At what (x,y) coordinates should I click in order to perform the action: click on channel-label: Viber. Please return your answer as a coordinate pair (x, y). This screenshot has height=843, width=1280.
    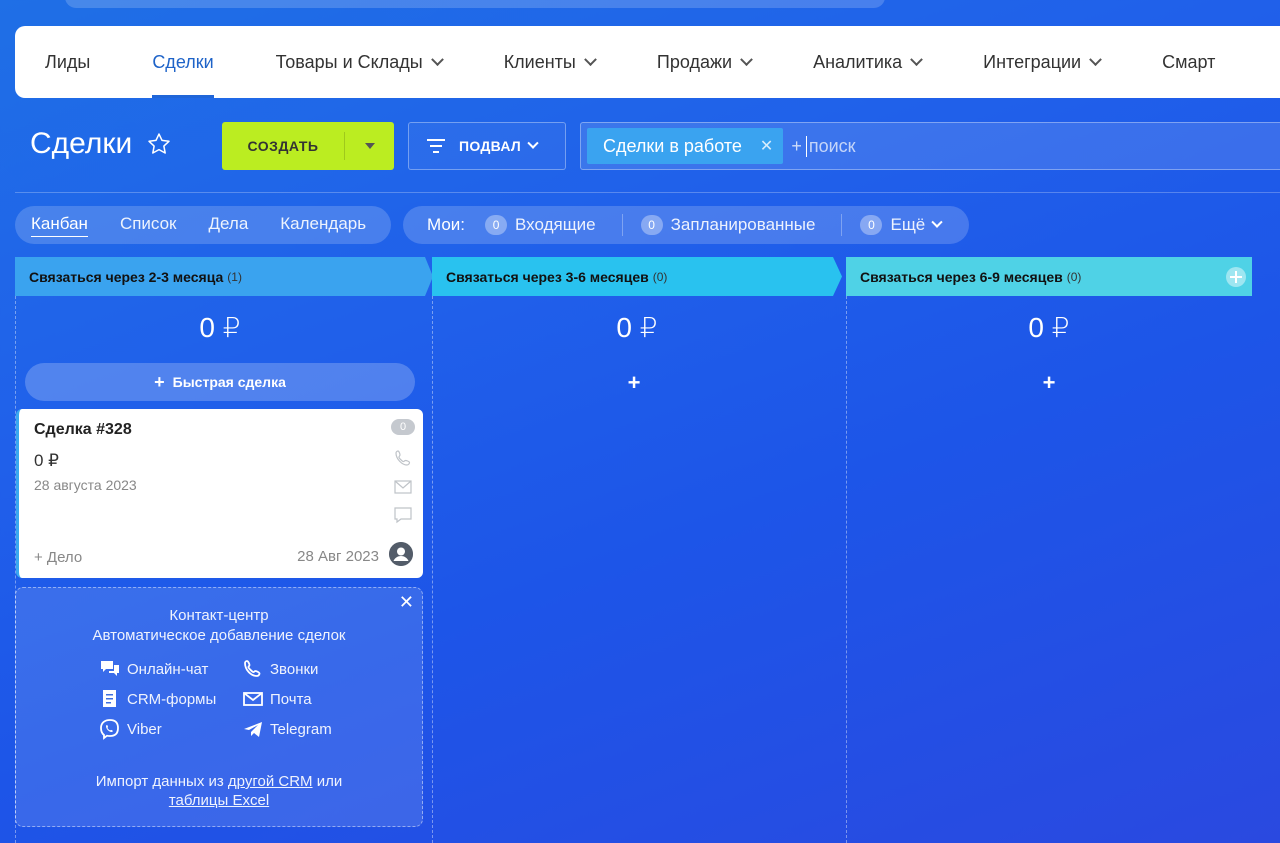
    Looking at the image, I should click on (144, 729).